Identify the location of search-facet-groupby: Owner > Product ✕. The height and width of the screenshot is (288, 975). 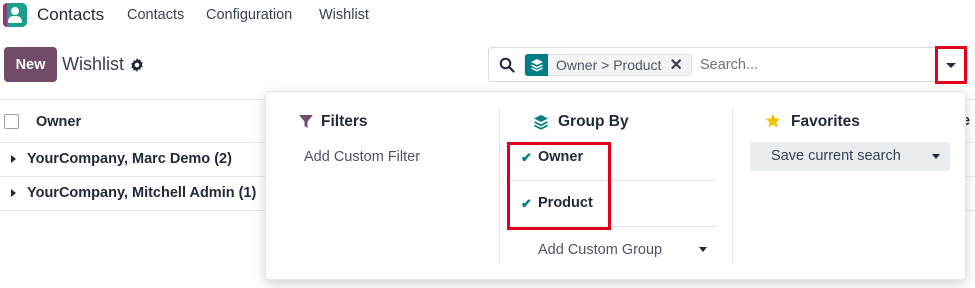
(608, 65).